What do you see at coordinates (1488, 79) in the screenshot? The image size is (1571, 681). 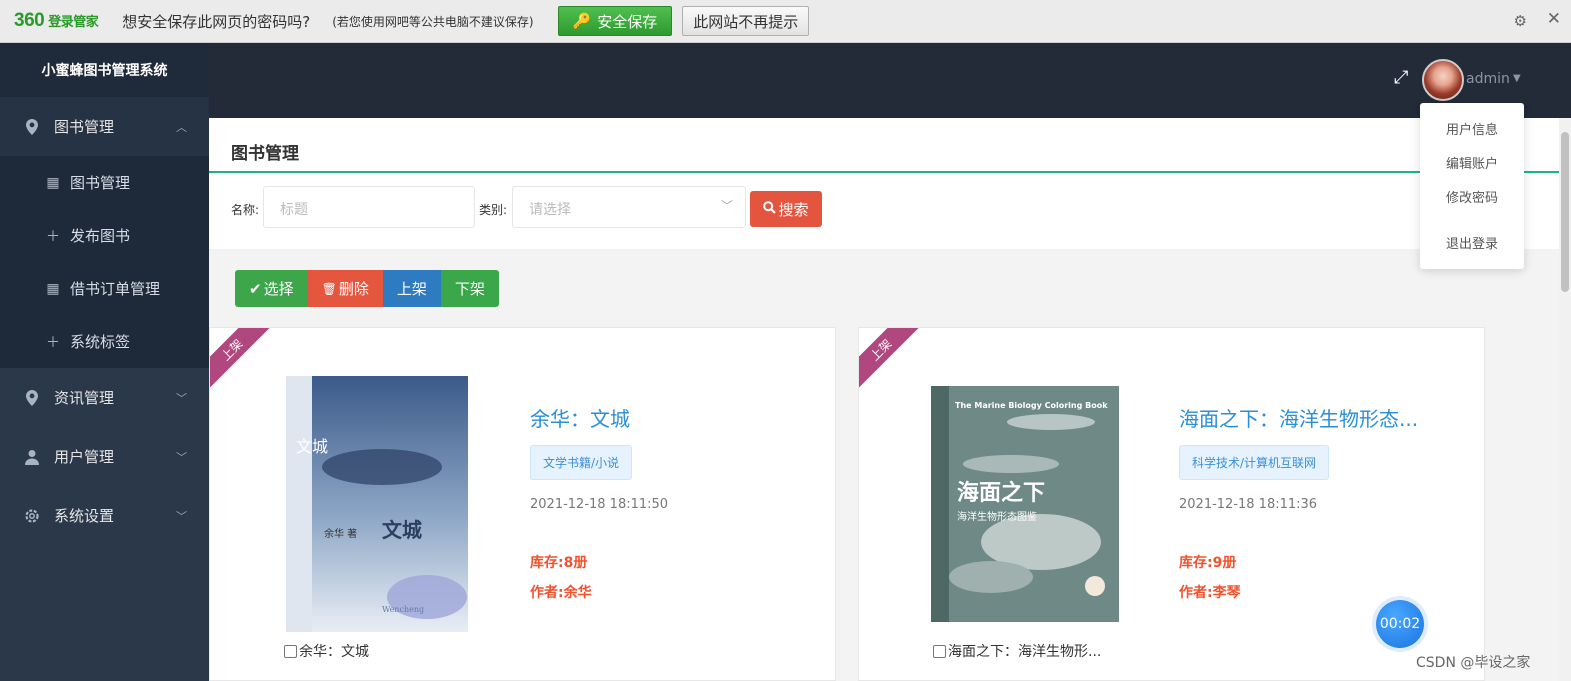 I see `username: admin` at bounding box center [1488, 79].